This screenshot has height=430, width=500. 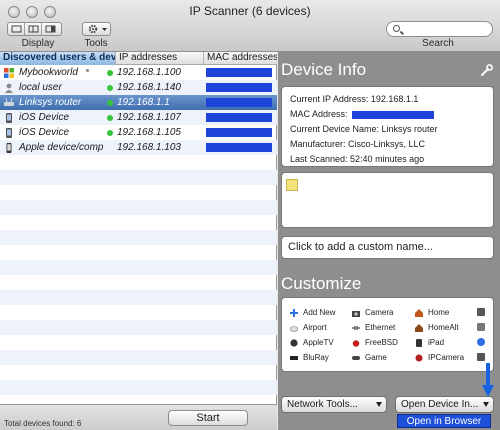 What do you see at coordinates (44, 117) in the screenshot?
I see `device-name: iOS Device` at bounding box center [44, 117].